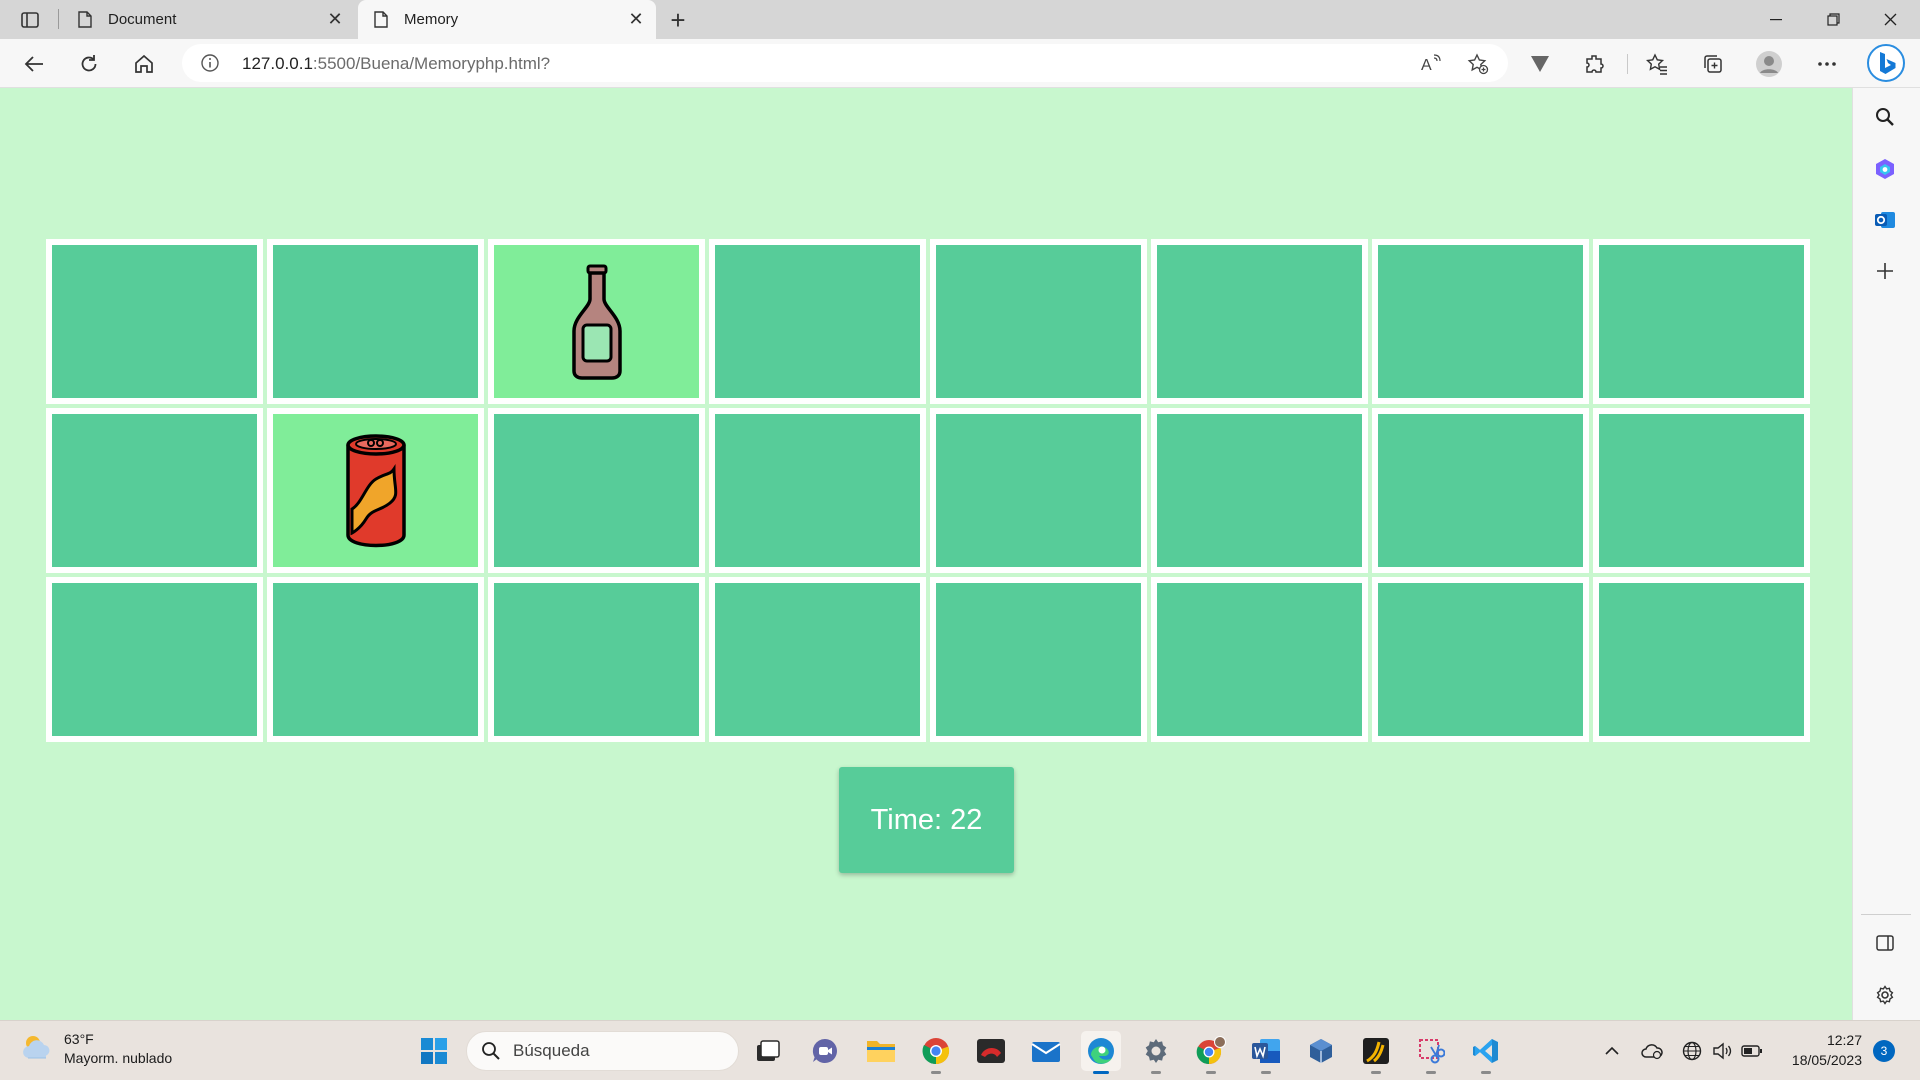 The image size is (1920, 1080). I want to click on mediabox-icon, so click(991, 1051).